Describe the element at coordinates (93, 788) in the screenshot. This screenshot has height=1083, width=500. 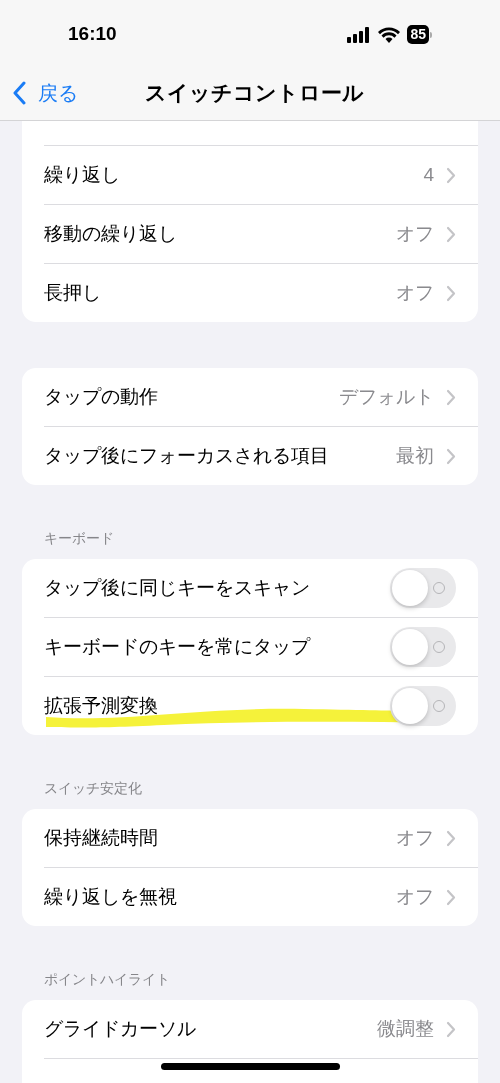
I see `section-header: スイッチ安定化` at that location.